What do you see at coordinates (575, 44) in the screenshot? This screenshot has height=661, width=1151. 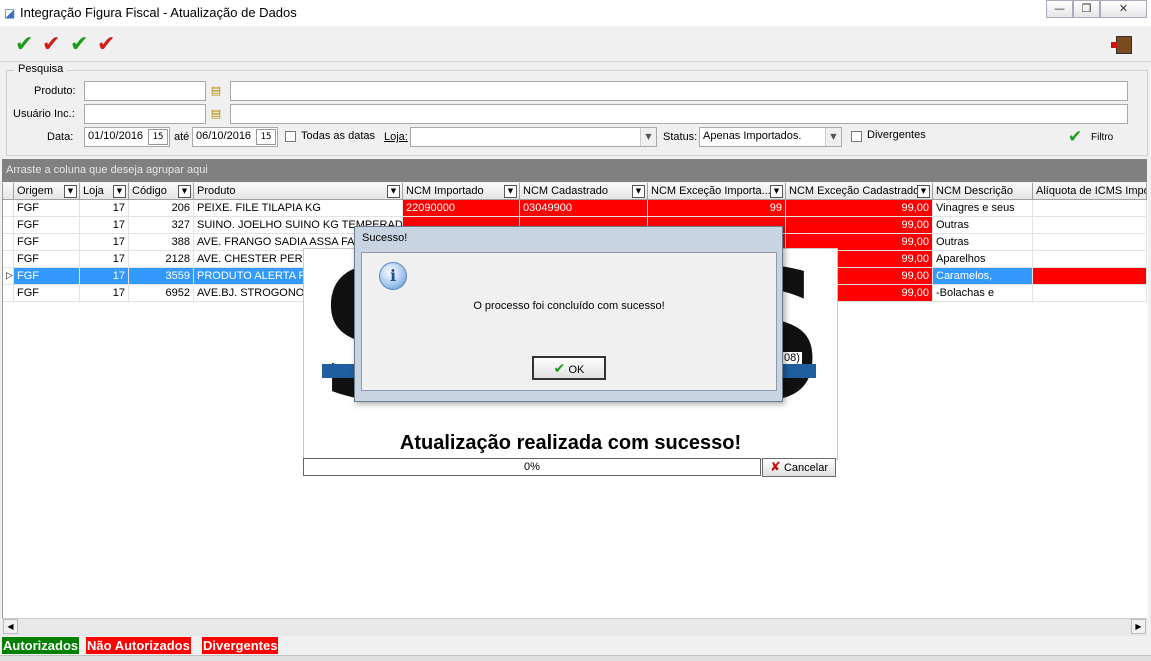 I see `toolbar` at bounding box center [575, 44].